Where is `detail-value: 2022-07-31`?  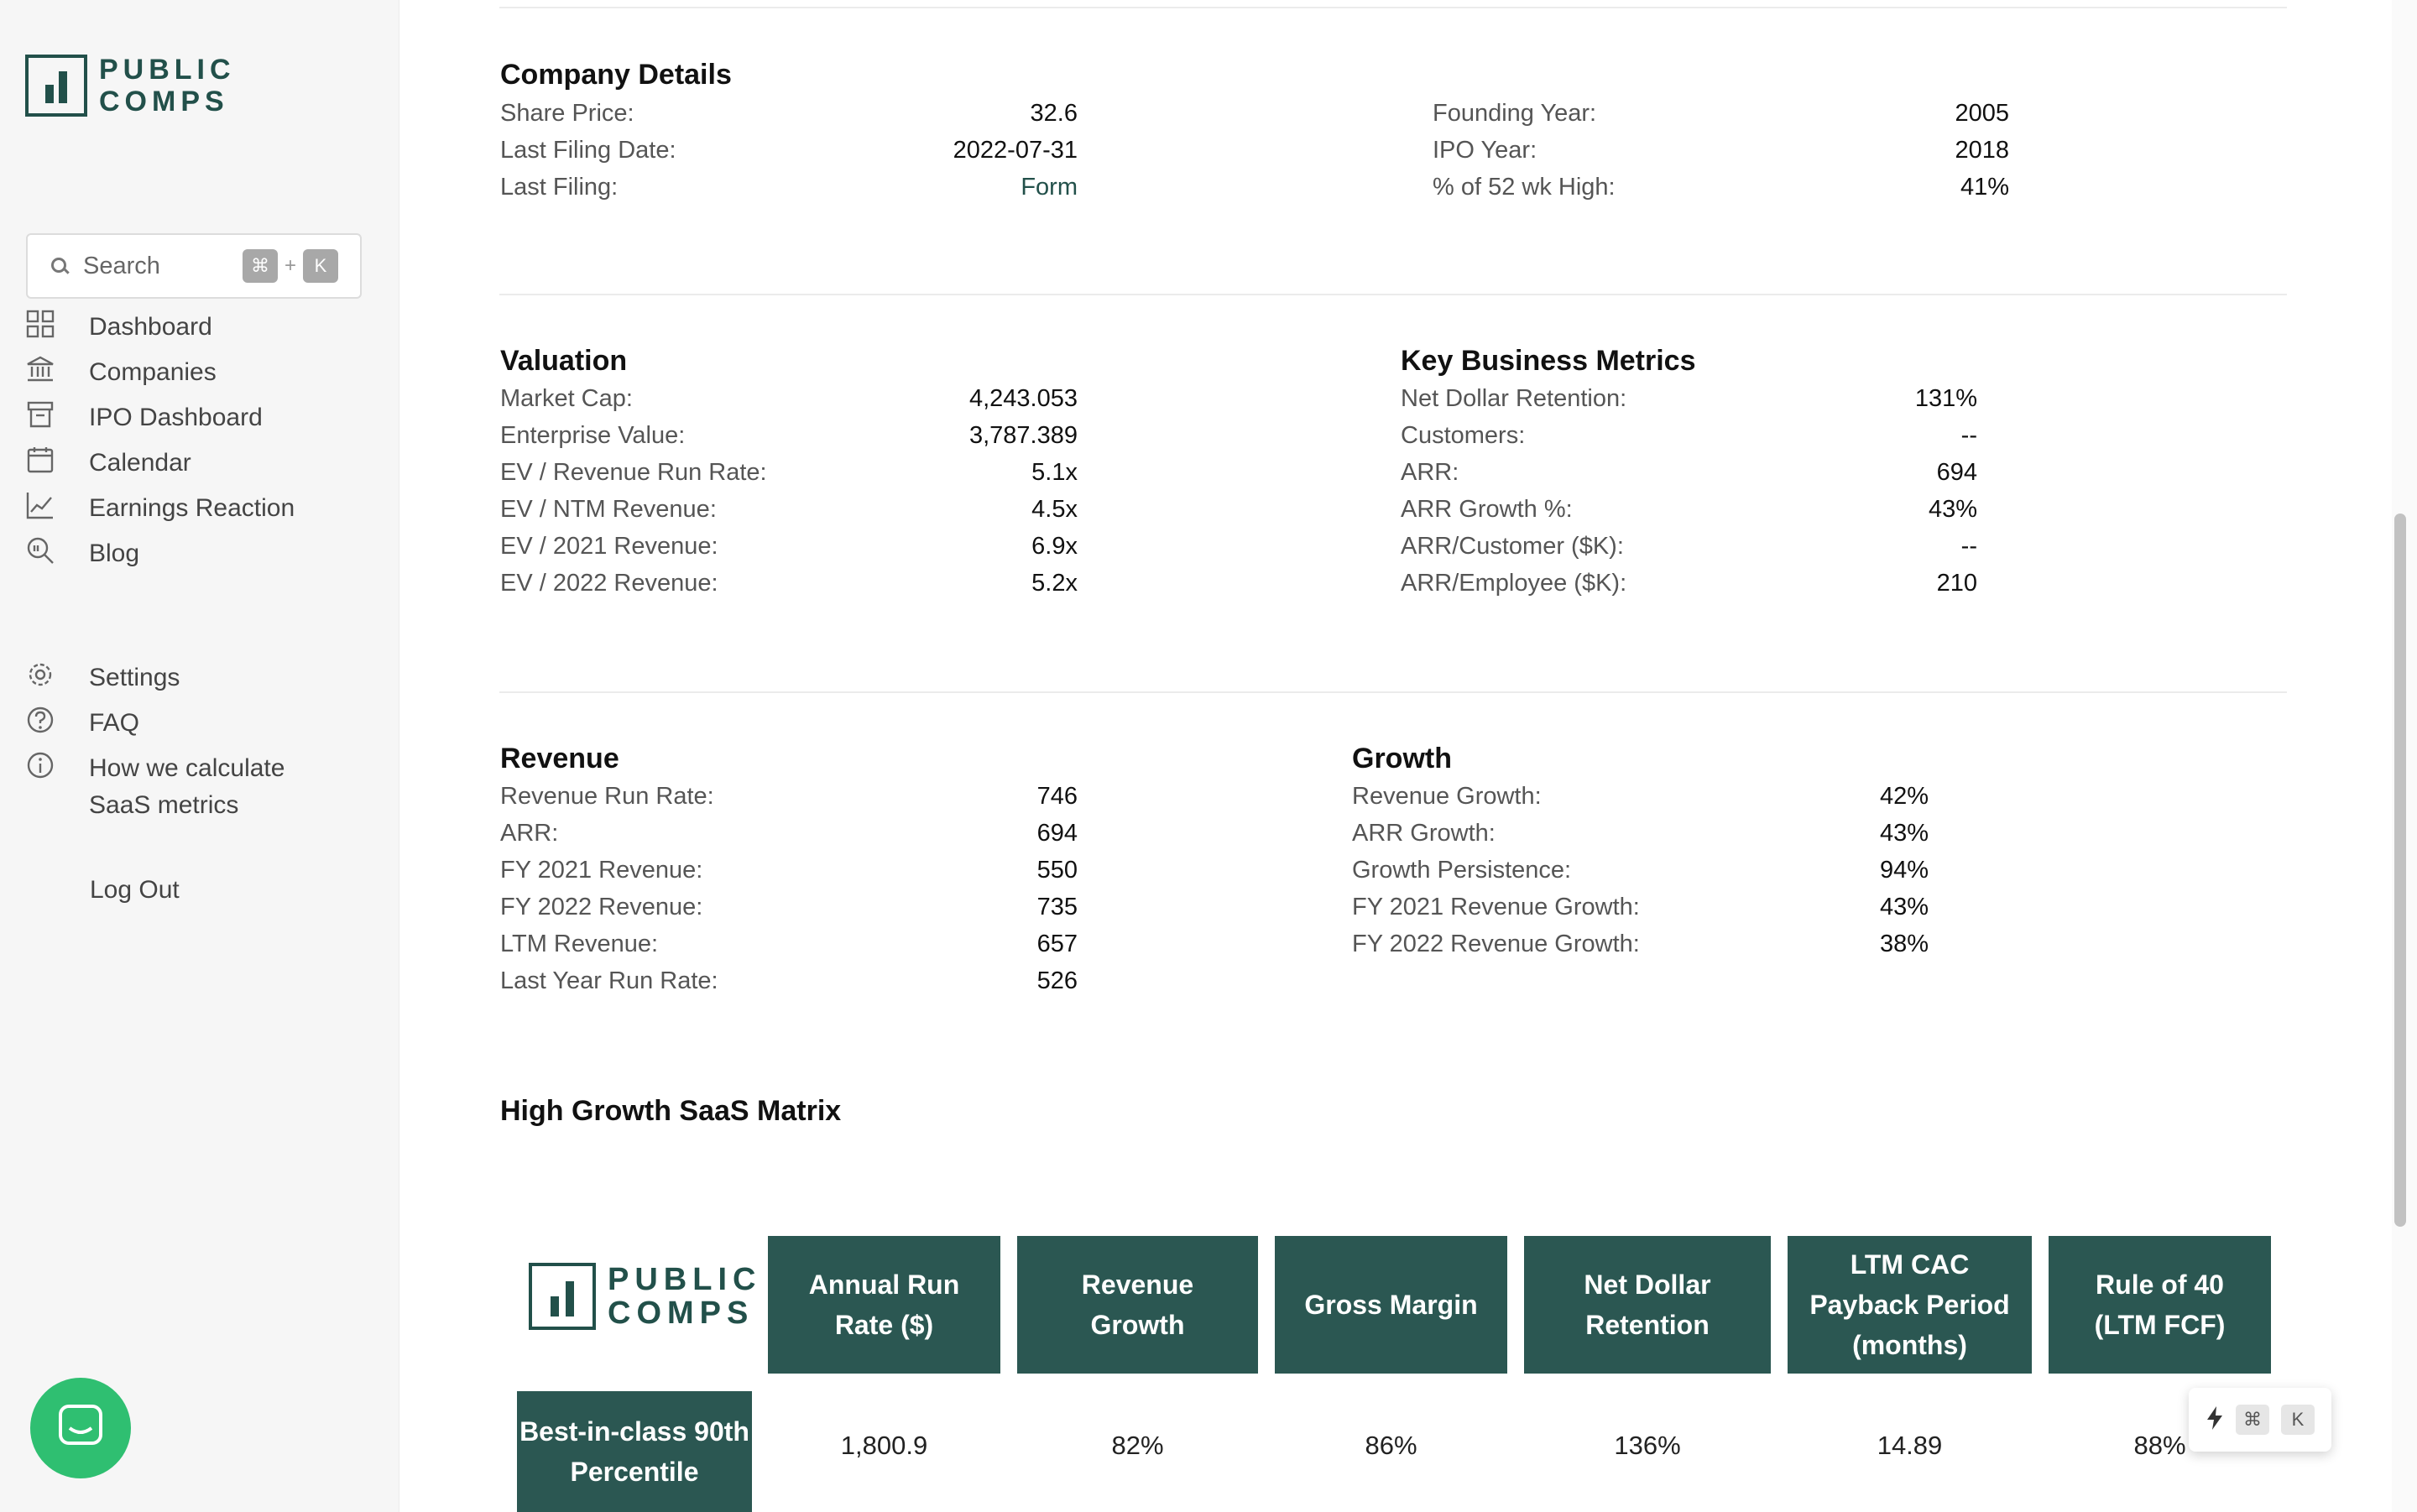 detail-value: 2022-07-31 is located at coordinates (1015, 151).